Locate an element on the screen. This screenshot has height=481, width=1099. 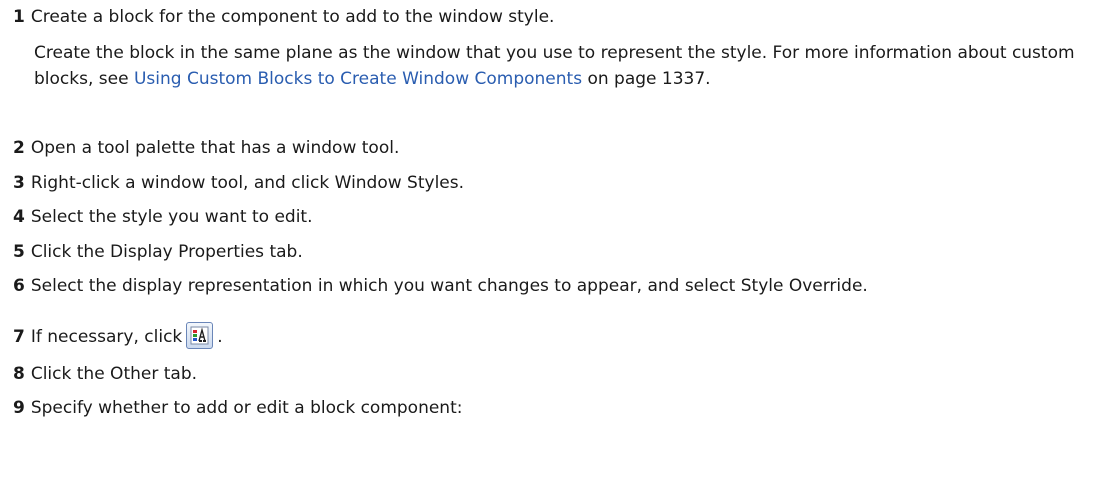
step-number: 3 is located at coordinates (19, 183).